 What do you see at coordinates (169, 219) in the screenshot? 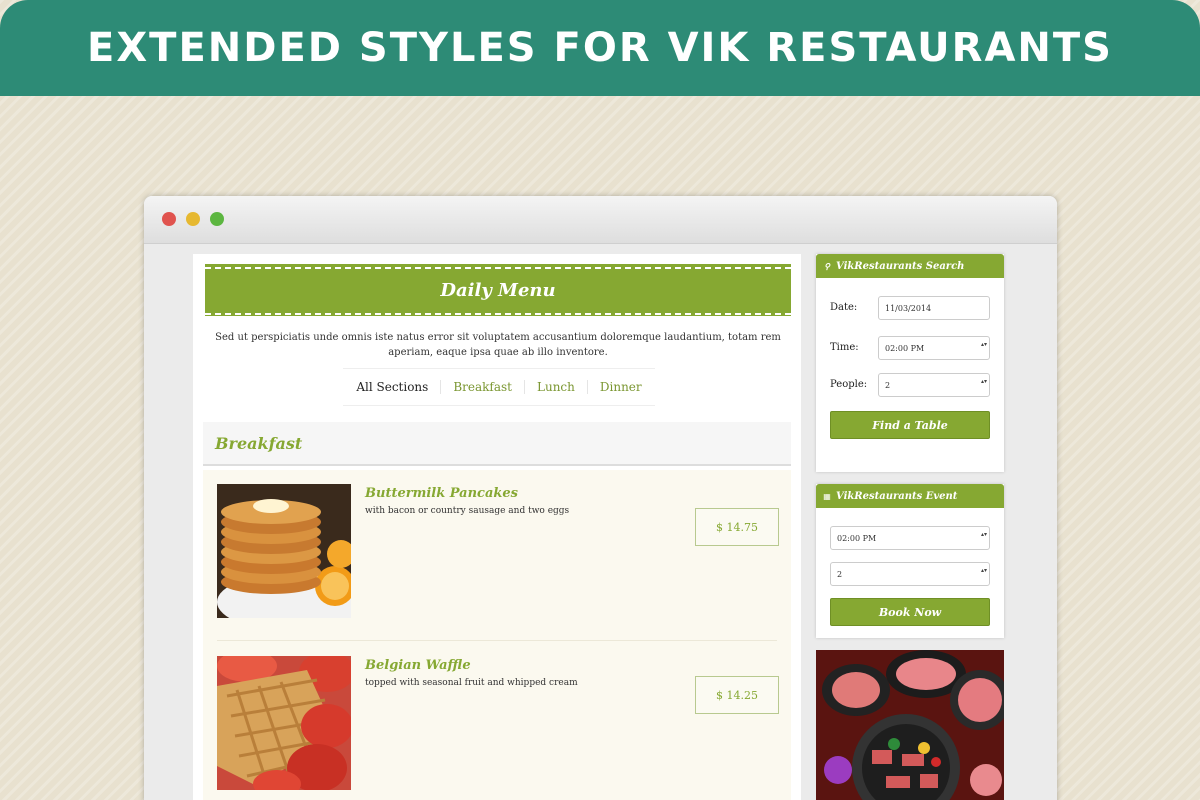
I see `close-window-button` at bounding box center [169, 219].